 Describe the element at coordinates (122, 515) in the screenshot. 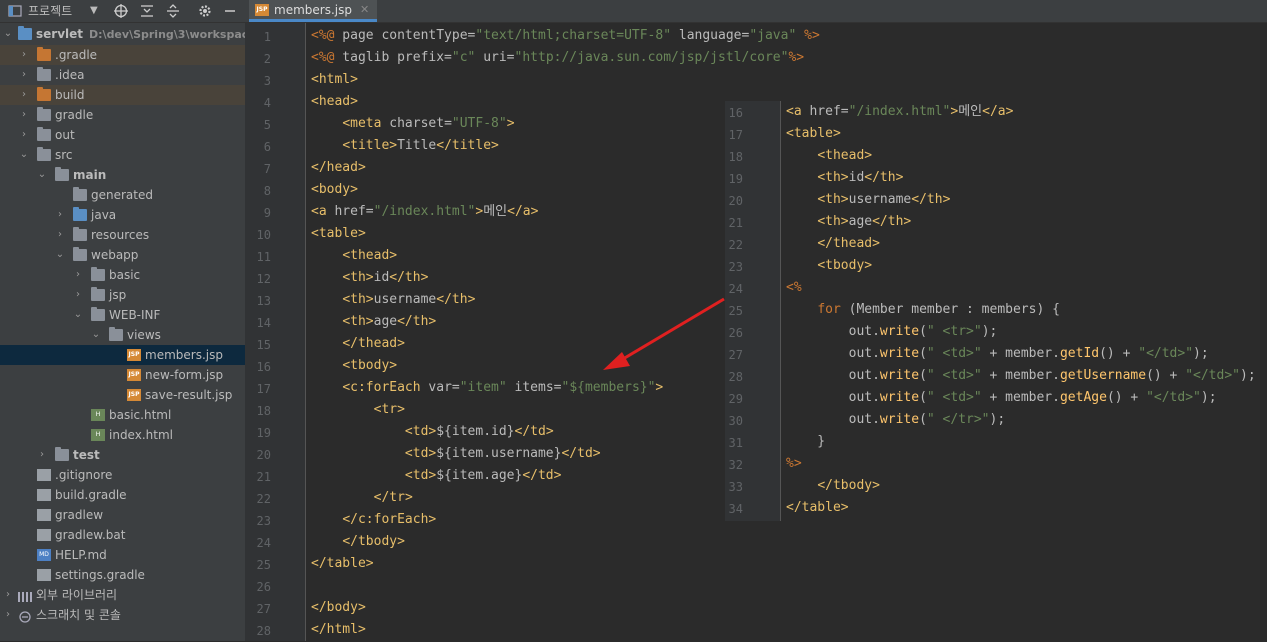

I see `tree-item-gradlew: gradlew` at that location.